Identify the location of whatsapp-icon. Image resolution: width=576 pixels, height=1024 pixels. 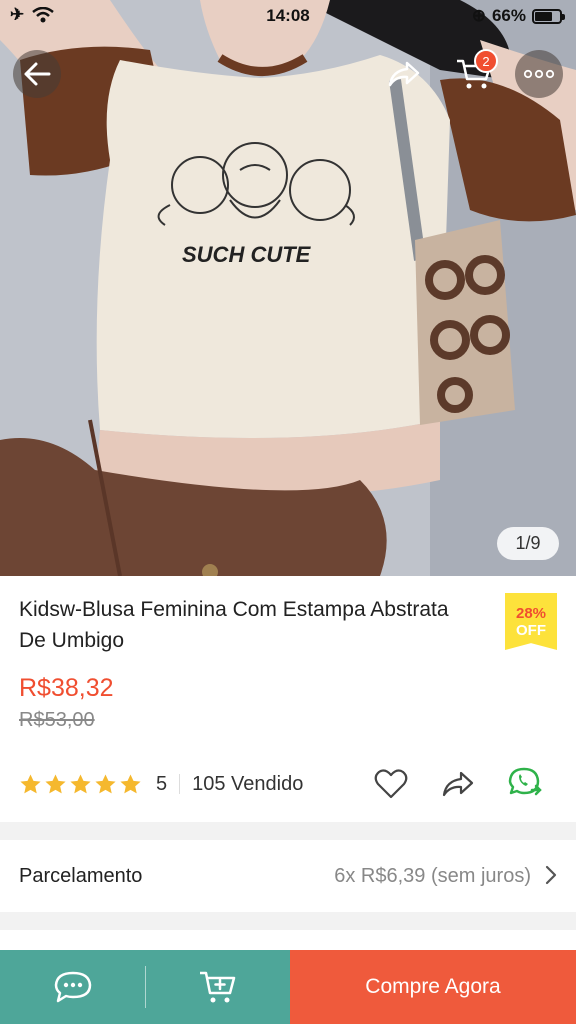
(525, 781).